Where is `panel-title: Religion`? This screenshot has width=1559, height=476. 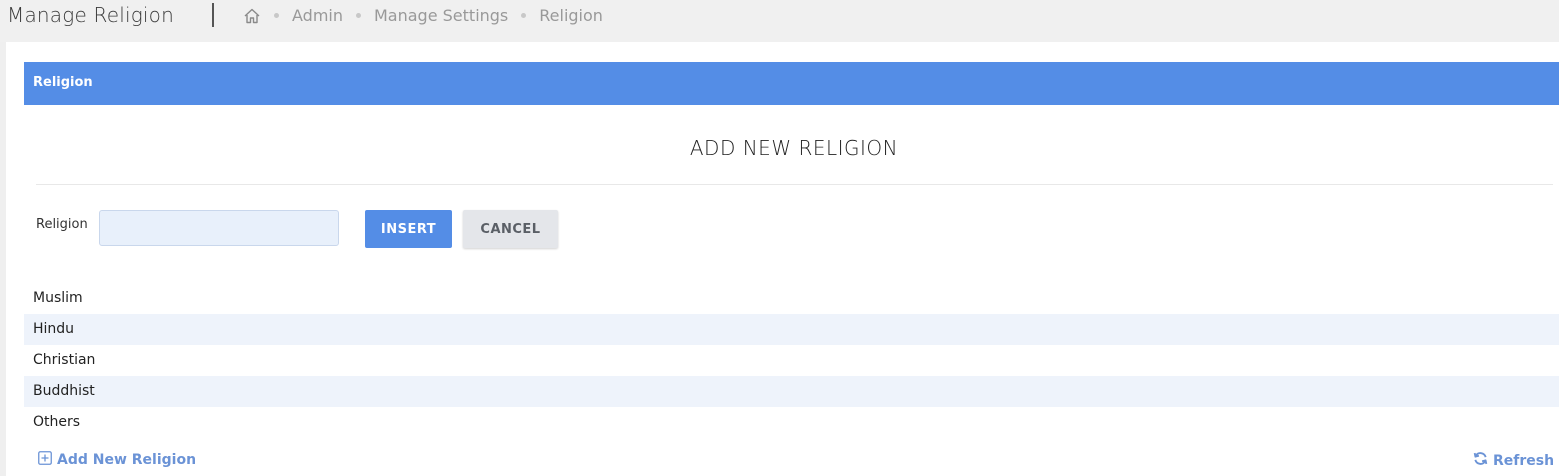
panel-title: Religion is located at coordinates (63, 82).